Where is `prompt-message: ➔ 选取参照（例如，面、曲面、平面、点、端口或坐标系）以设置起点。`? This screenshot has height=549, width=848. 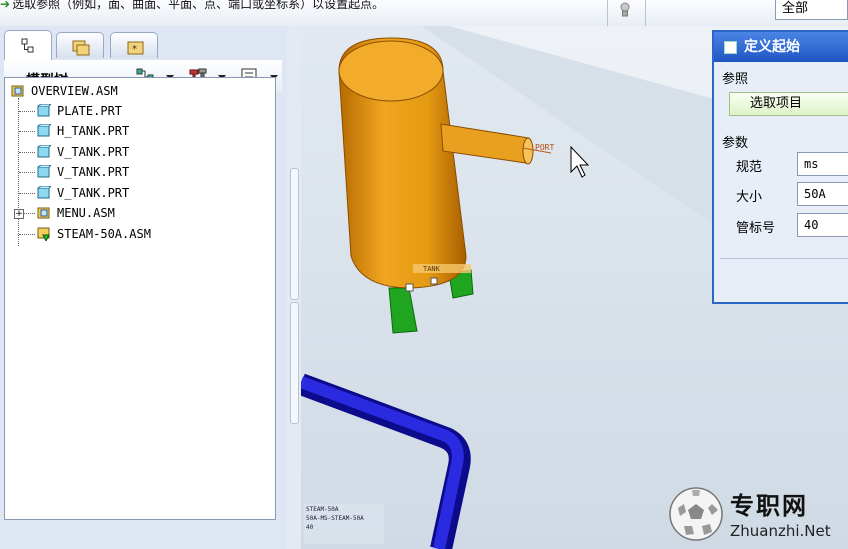 prompt-message: ➔ 选取参照（例如，面、曲面、平面、点、端口或坐标系）以设置起点。 is located at coordinates (192, 6).